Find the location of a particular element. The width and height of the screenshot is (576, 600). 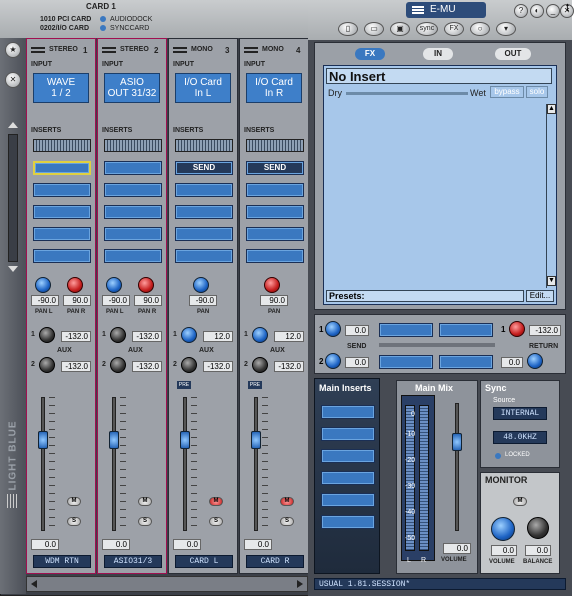

sync-button: sync is located at coordinates (427, 29).